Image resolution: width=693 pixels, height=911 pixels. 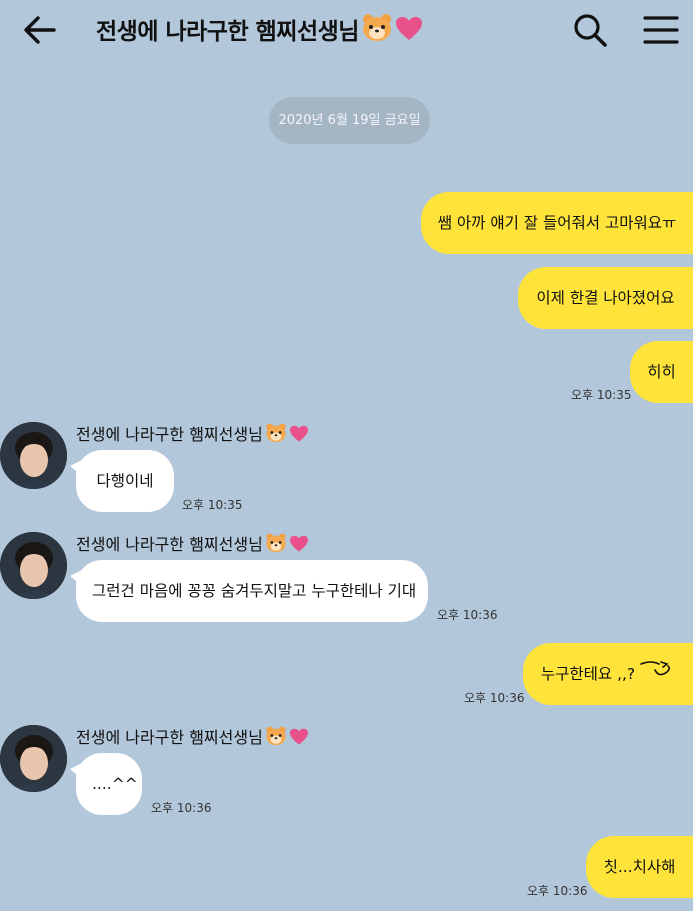 I want to click on my-message-bubble: 칫...치사해, so click(x=639, y=867).